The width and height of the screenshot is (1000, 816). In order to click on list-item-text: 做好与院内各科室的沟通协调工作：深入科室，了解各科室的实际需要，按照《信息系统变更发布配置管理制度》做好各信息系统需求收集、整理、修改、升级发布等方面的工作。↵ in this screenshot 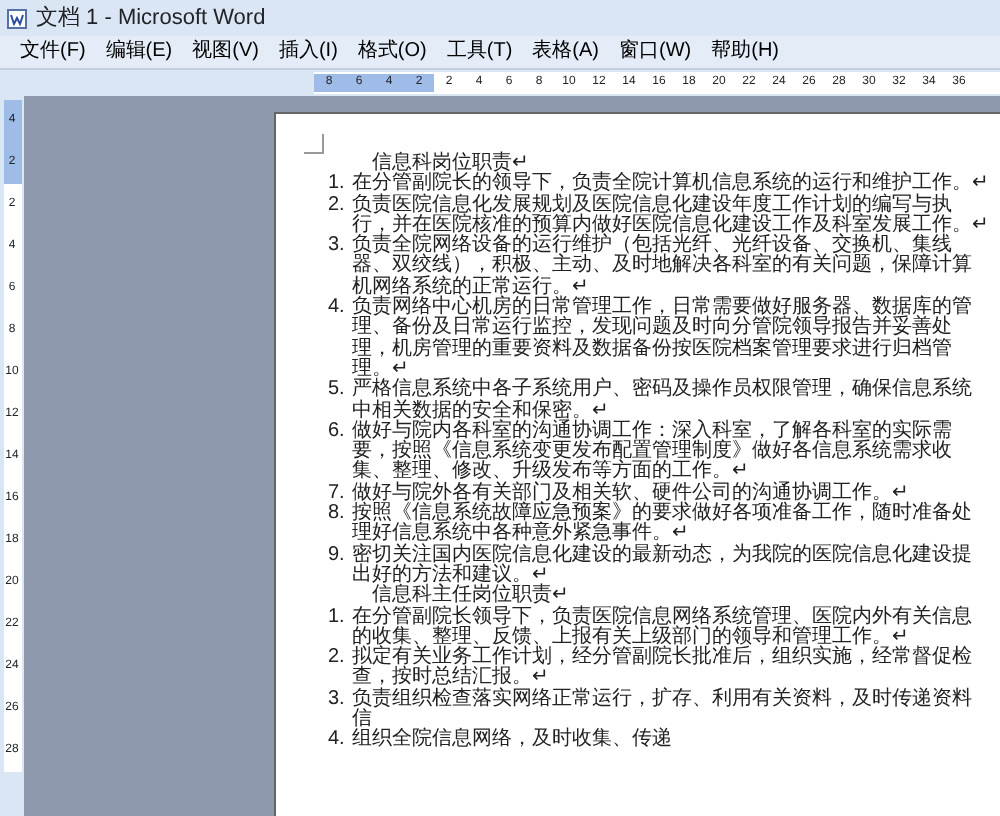, I will do `click(653, 452)`.